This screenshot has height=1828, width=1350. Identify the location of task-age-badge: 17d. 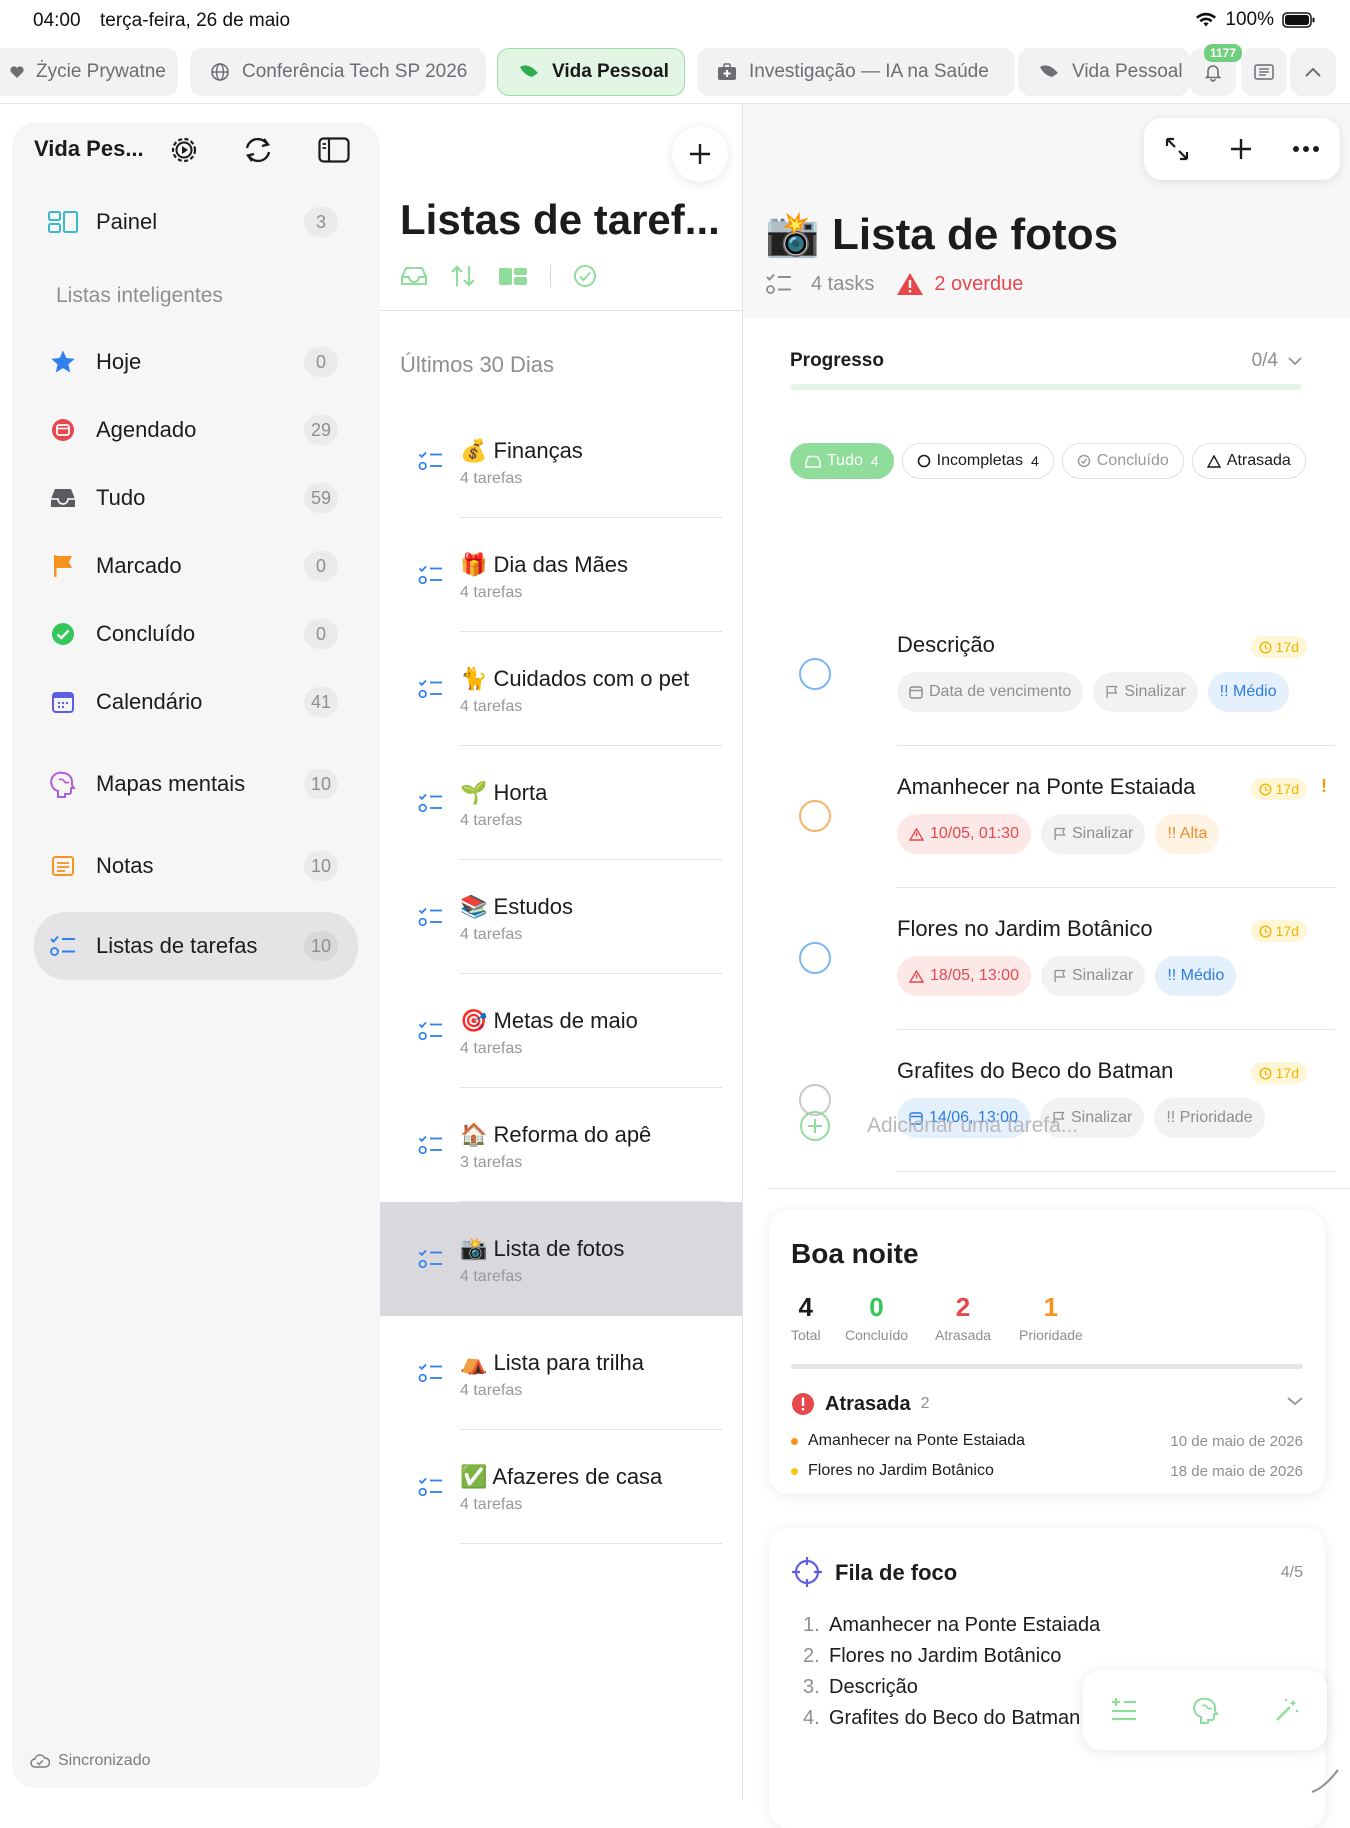
(1278, 931).